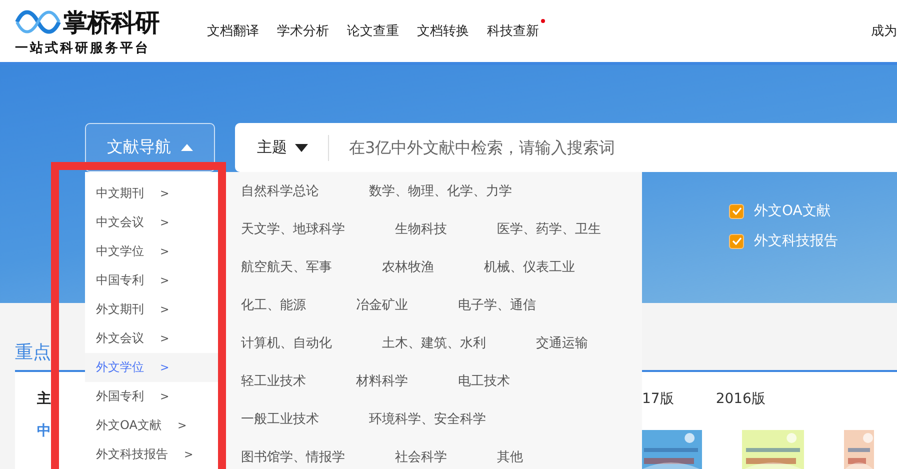 The image size is (897, 469). I want to click on menu-item: 外文学位 >, so click(151, 367).